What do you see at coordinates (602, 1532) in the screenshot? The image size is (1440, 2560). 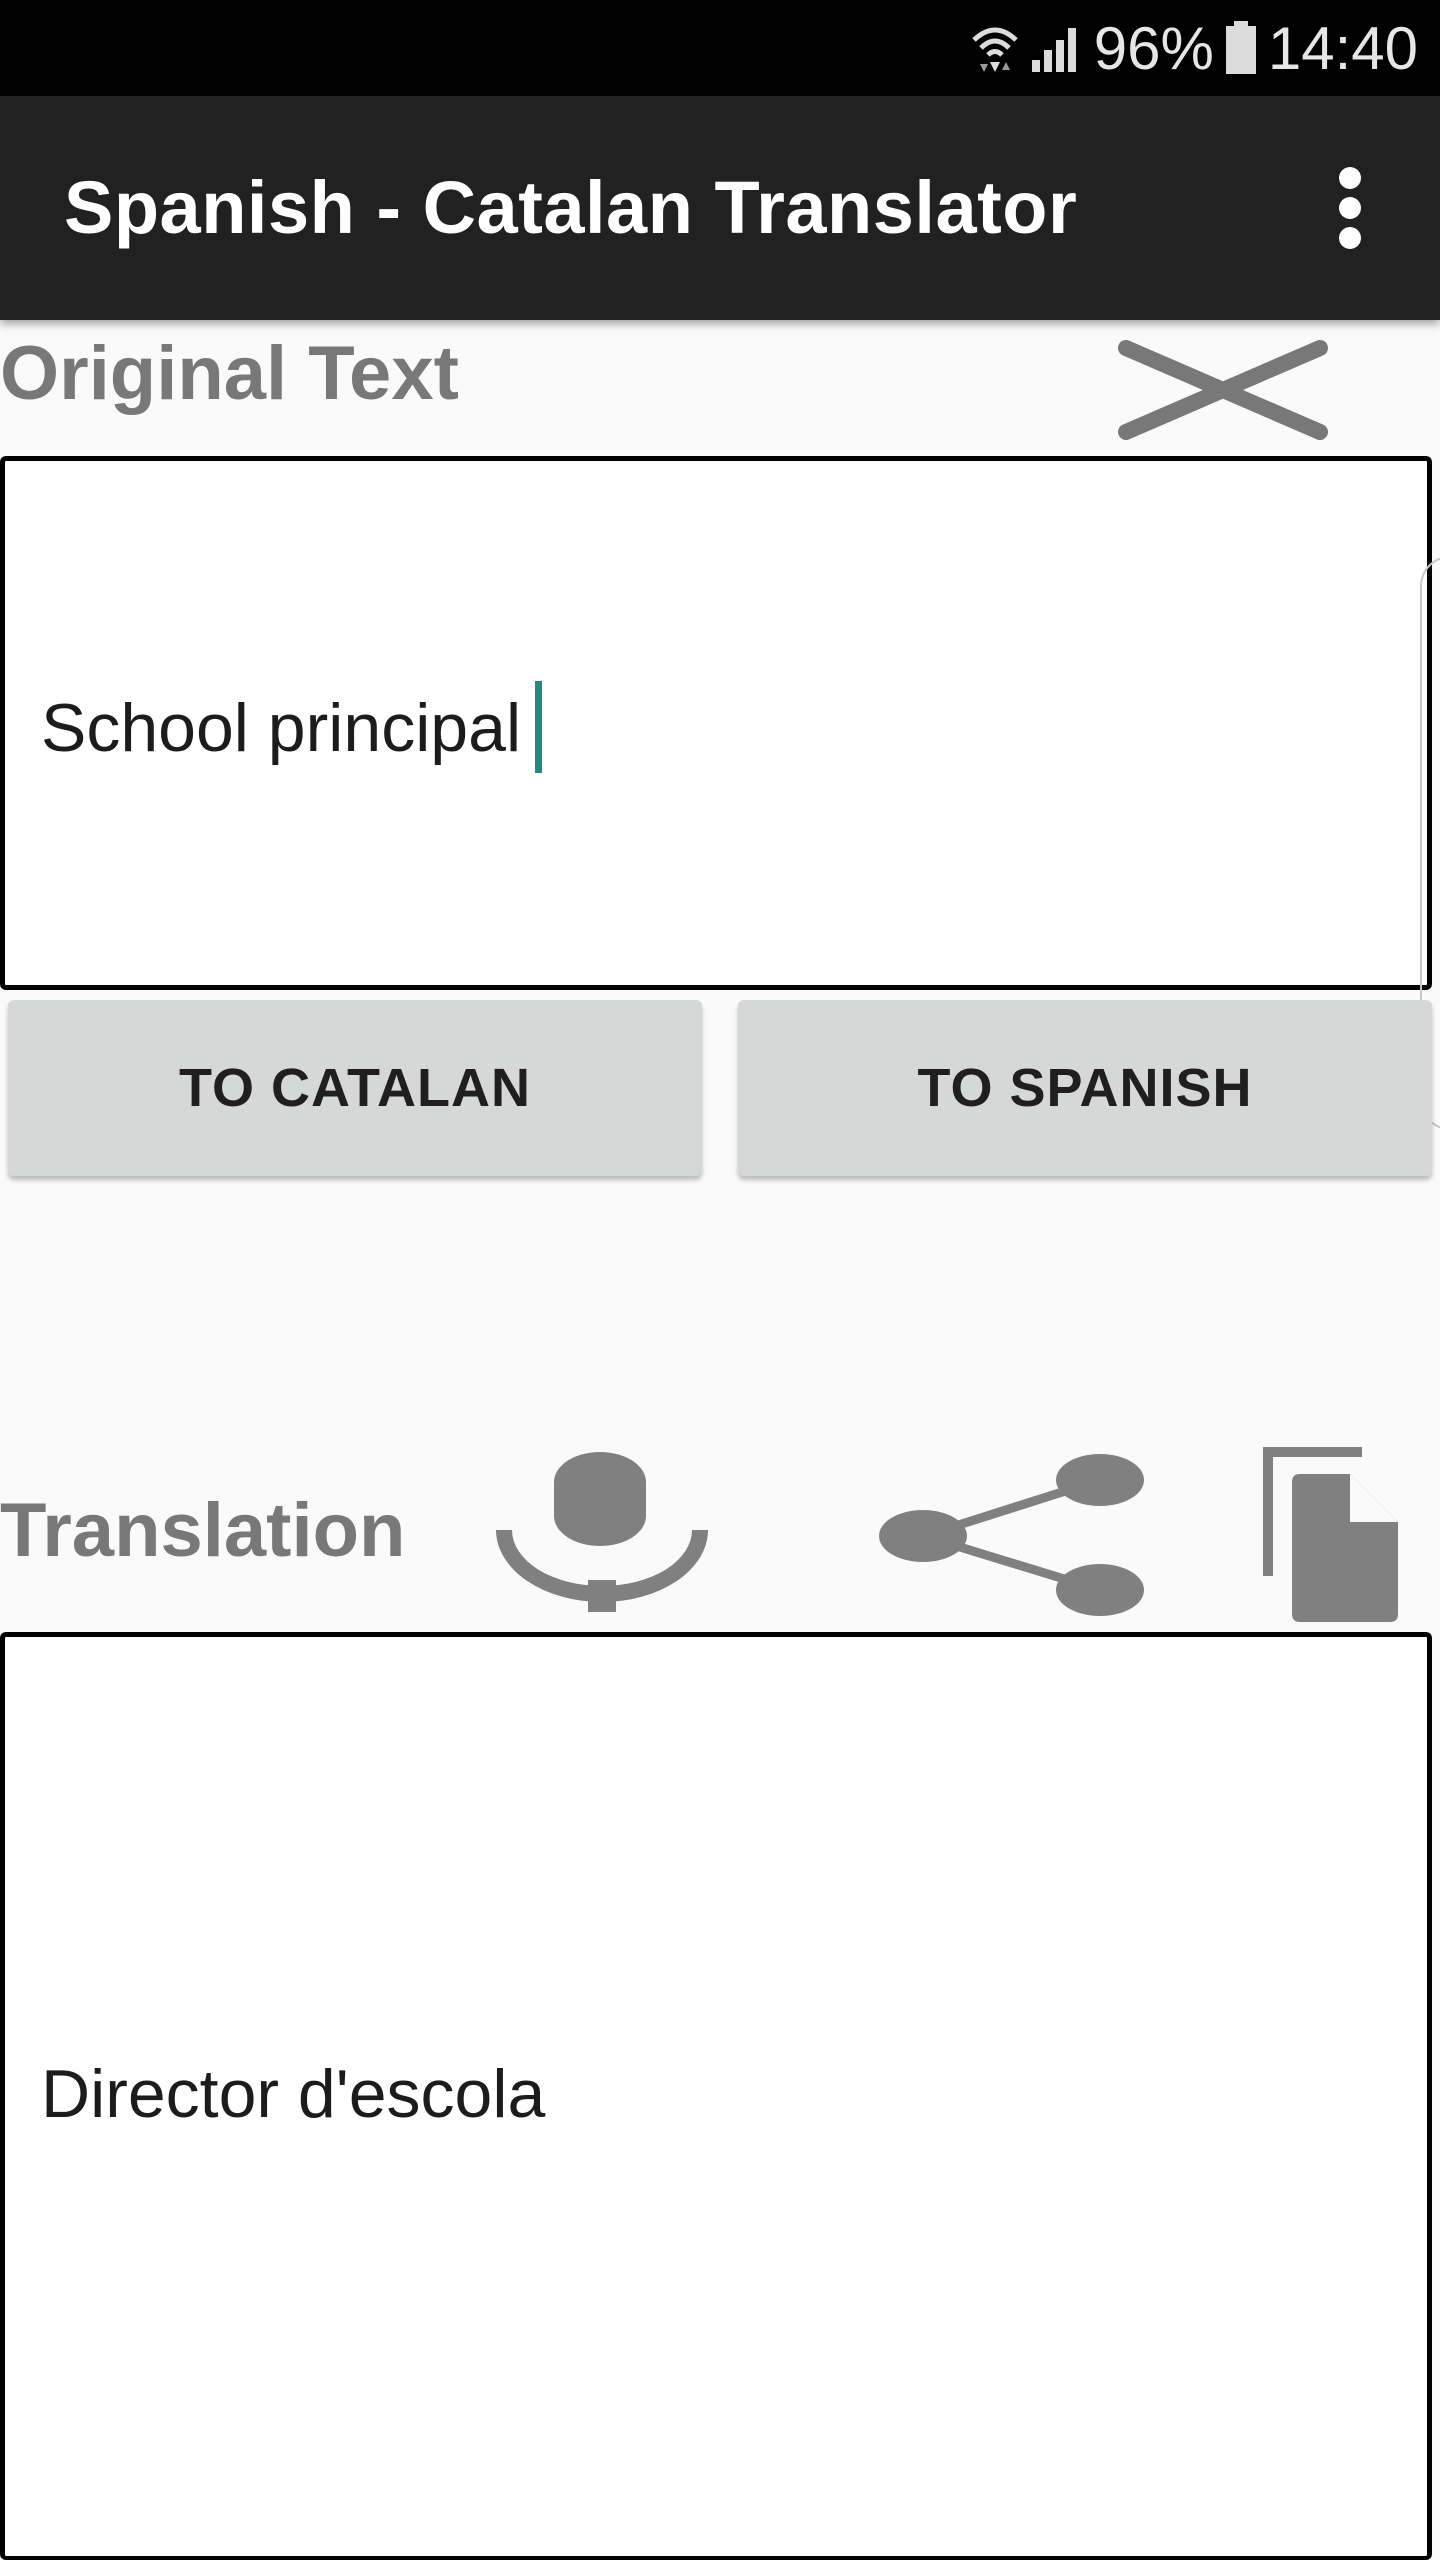 I see `microphone-icon` at bounding box center [602, 1532].